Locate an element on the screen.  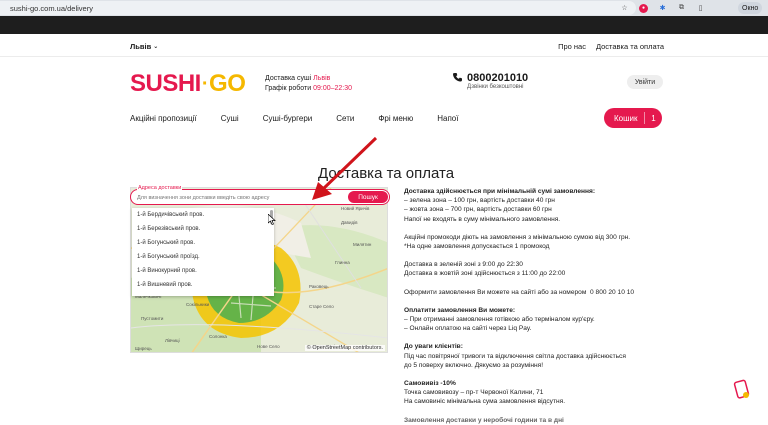
puzzle-icon: ⧉ is located at coordinates (681, 8).